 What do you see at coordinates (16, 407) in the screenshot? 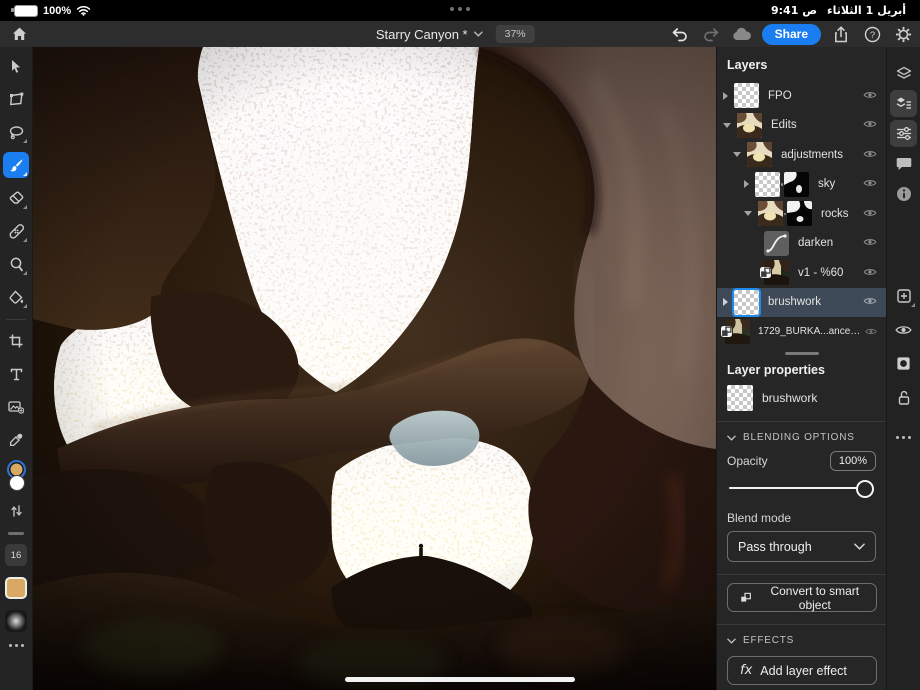
I see `place-photo-tool` at bounding box center [16, 407].